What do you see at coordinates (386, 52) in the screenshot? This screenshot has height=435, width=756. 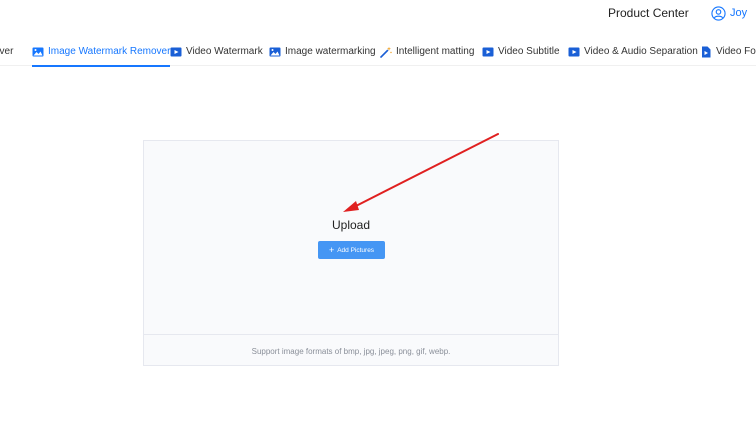 I see `magic-wand-icon` at bounding box center [386, 52].